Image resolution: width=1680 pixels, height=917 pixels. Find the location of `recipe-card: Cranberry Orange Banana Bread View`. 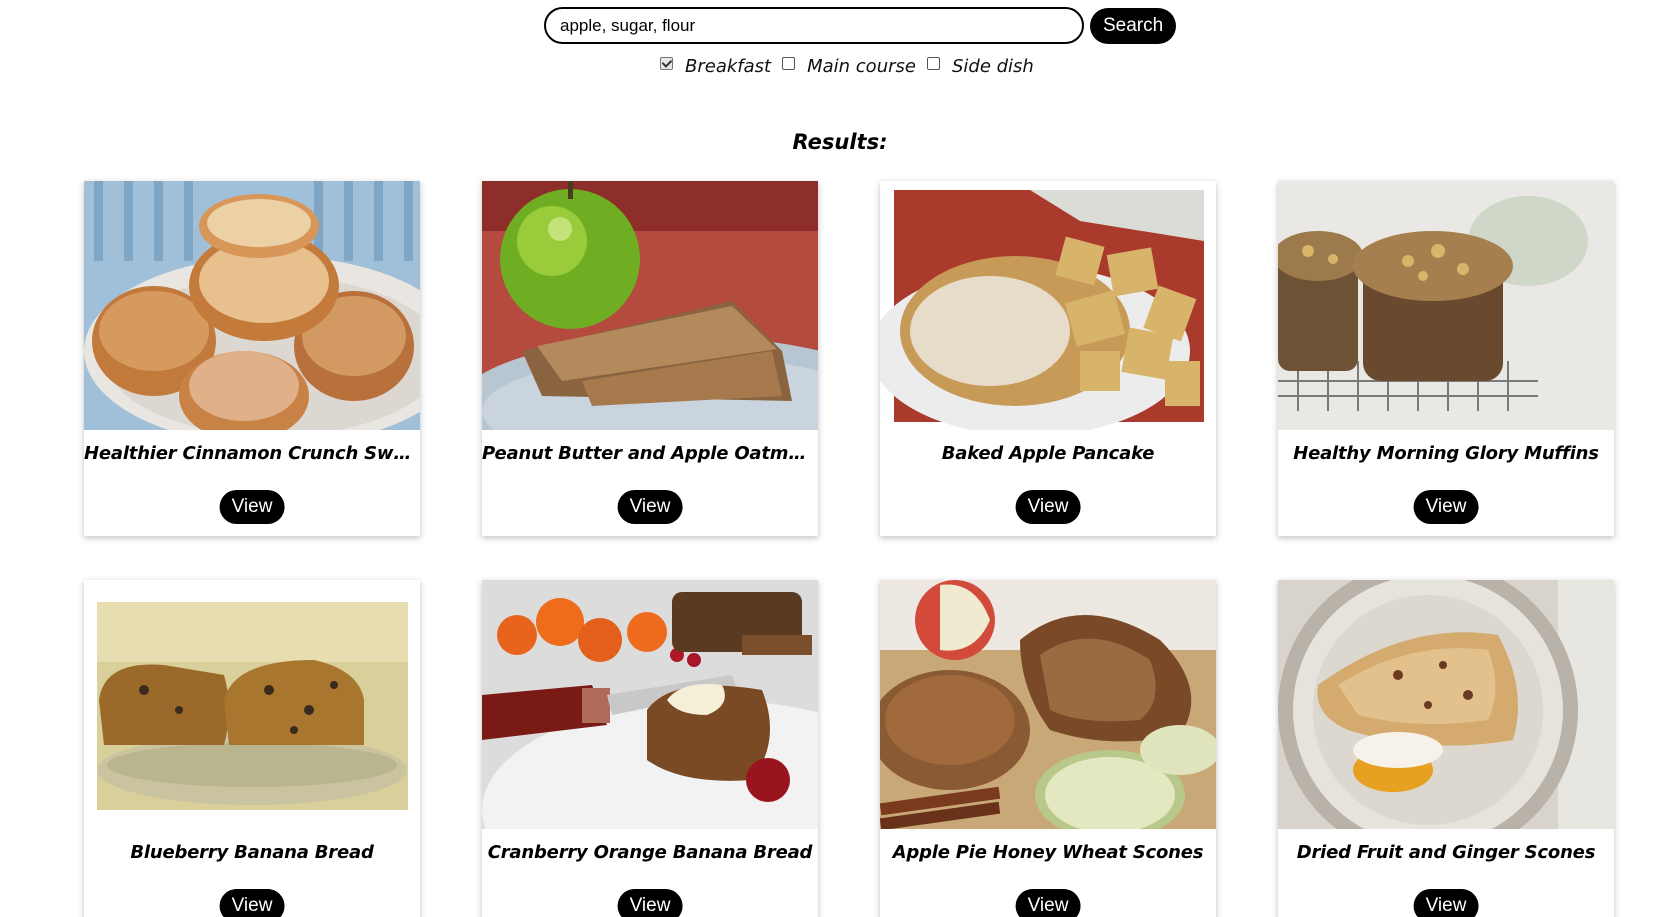

recipe-card: Cranberry Orange Banana Bread View is located at coordinates (650, 748).